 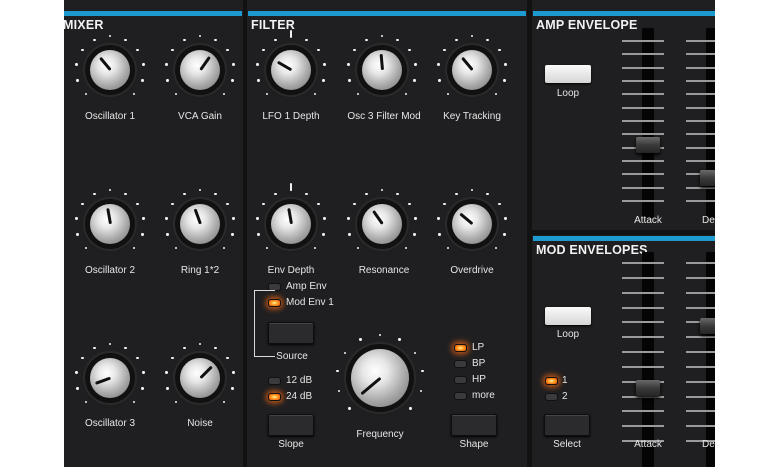 I want to click on ring-mod-knob, so click(x=200, y=224).